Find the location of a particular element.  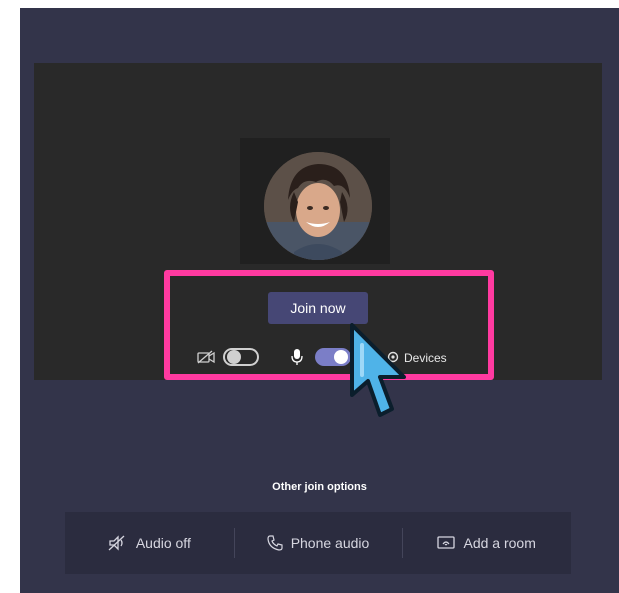

other-join-options: Audio off Phone audio Add a room is located at coordinates (318, 543).